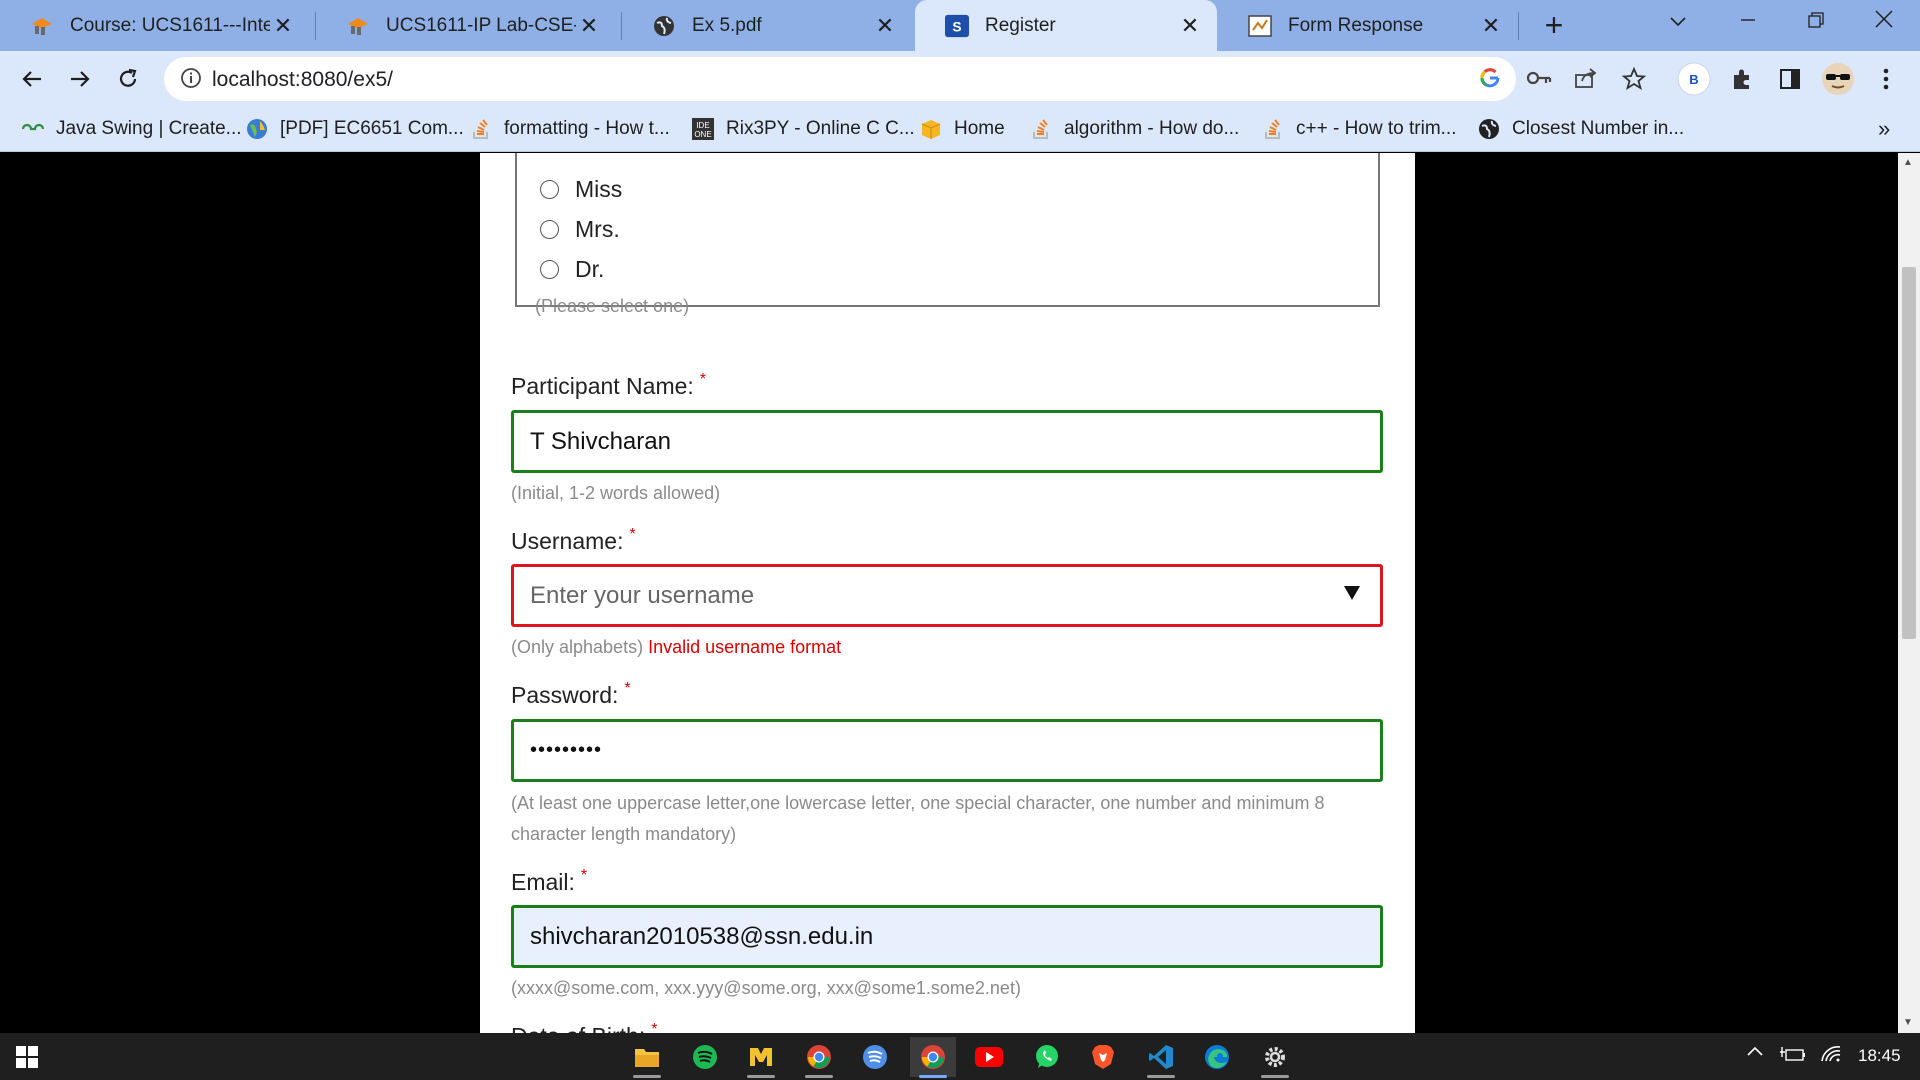 The width and height of the screenshot is (1920, 1080). I want to click on participant-name-input: T Shivcharan, so click(947, 441).